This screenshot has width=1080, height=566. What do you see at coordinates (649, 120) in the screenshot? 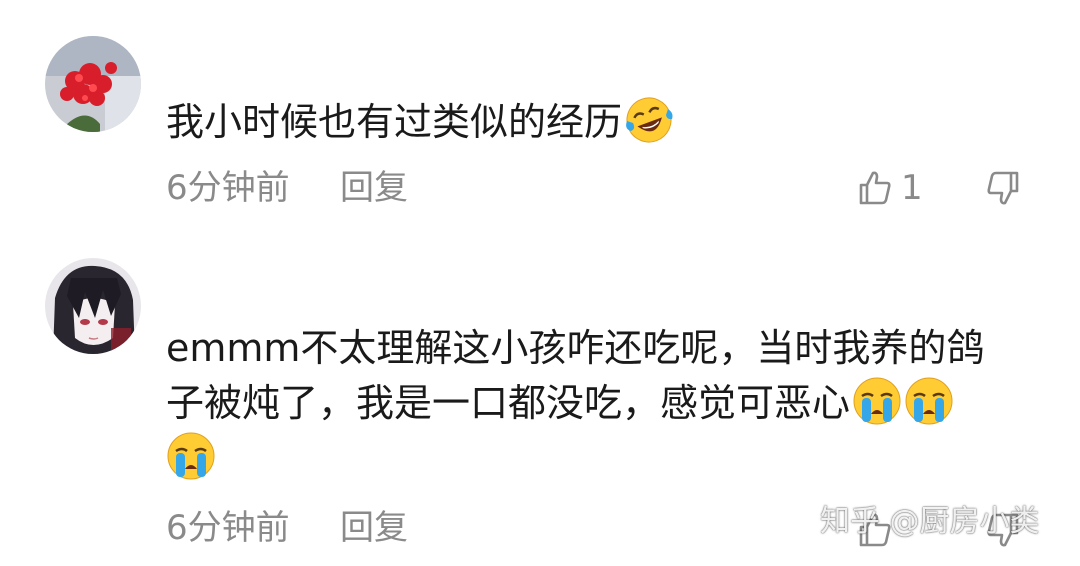
I see `laugh-cry-emoji-icon` at bounding box center [649, 120].